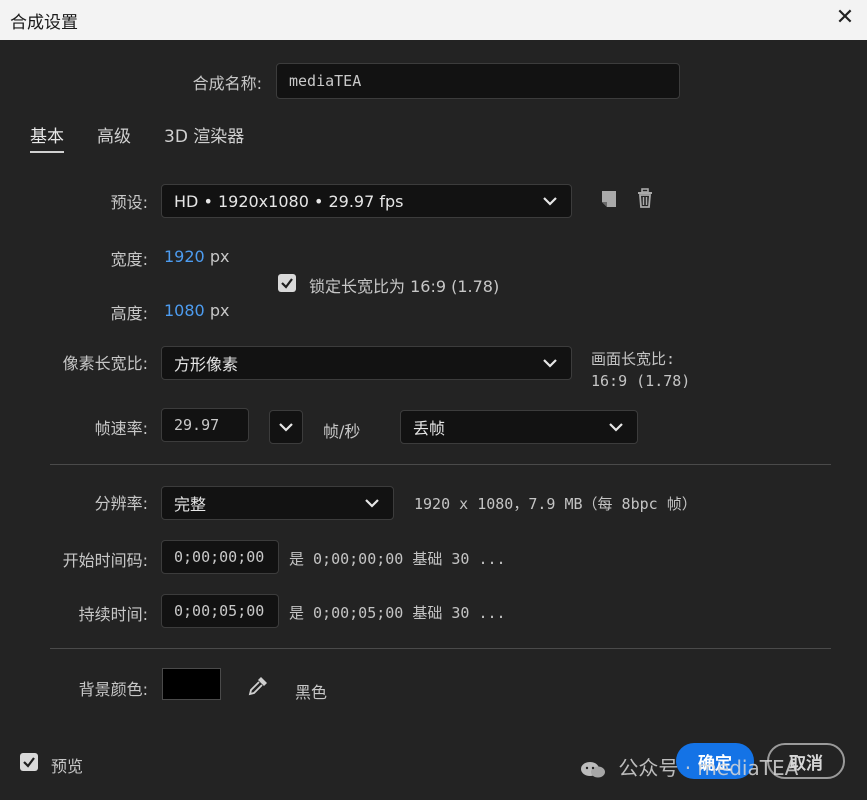 This screenshot has width=867, height=800. What do you see at coordinates (121, 428) in the screenshot?
I see `frame-rate-label: 帧速率:` at bounding box center [121, 428].